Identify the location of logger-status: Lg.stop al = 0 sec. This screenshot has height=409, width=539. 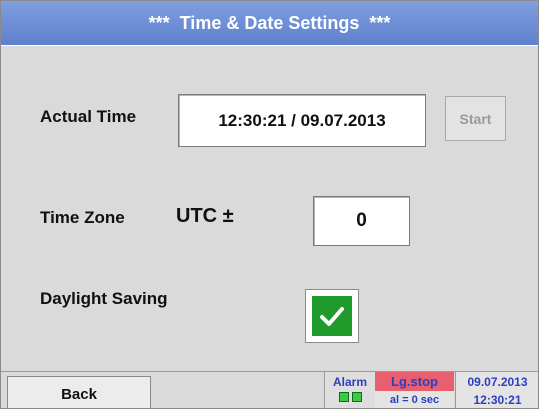
(414, 390).